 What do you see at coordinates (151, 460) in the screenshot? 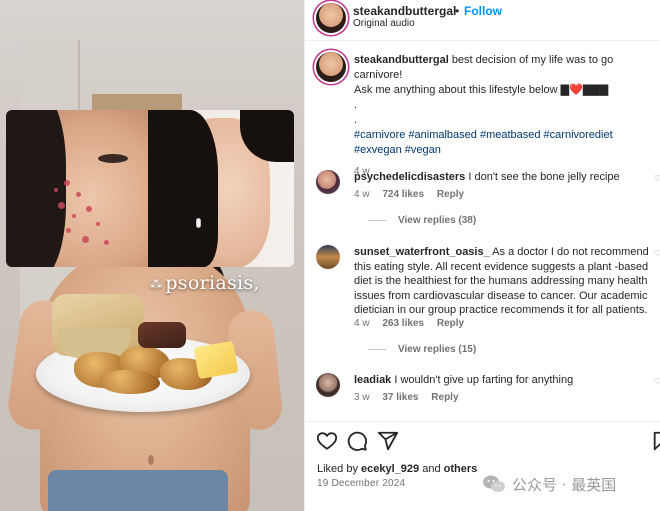
I see `subject-navel` at bounding box center [151, 460].